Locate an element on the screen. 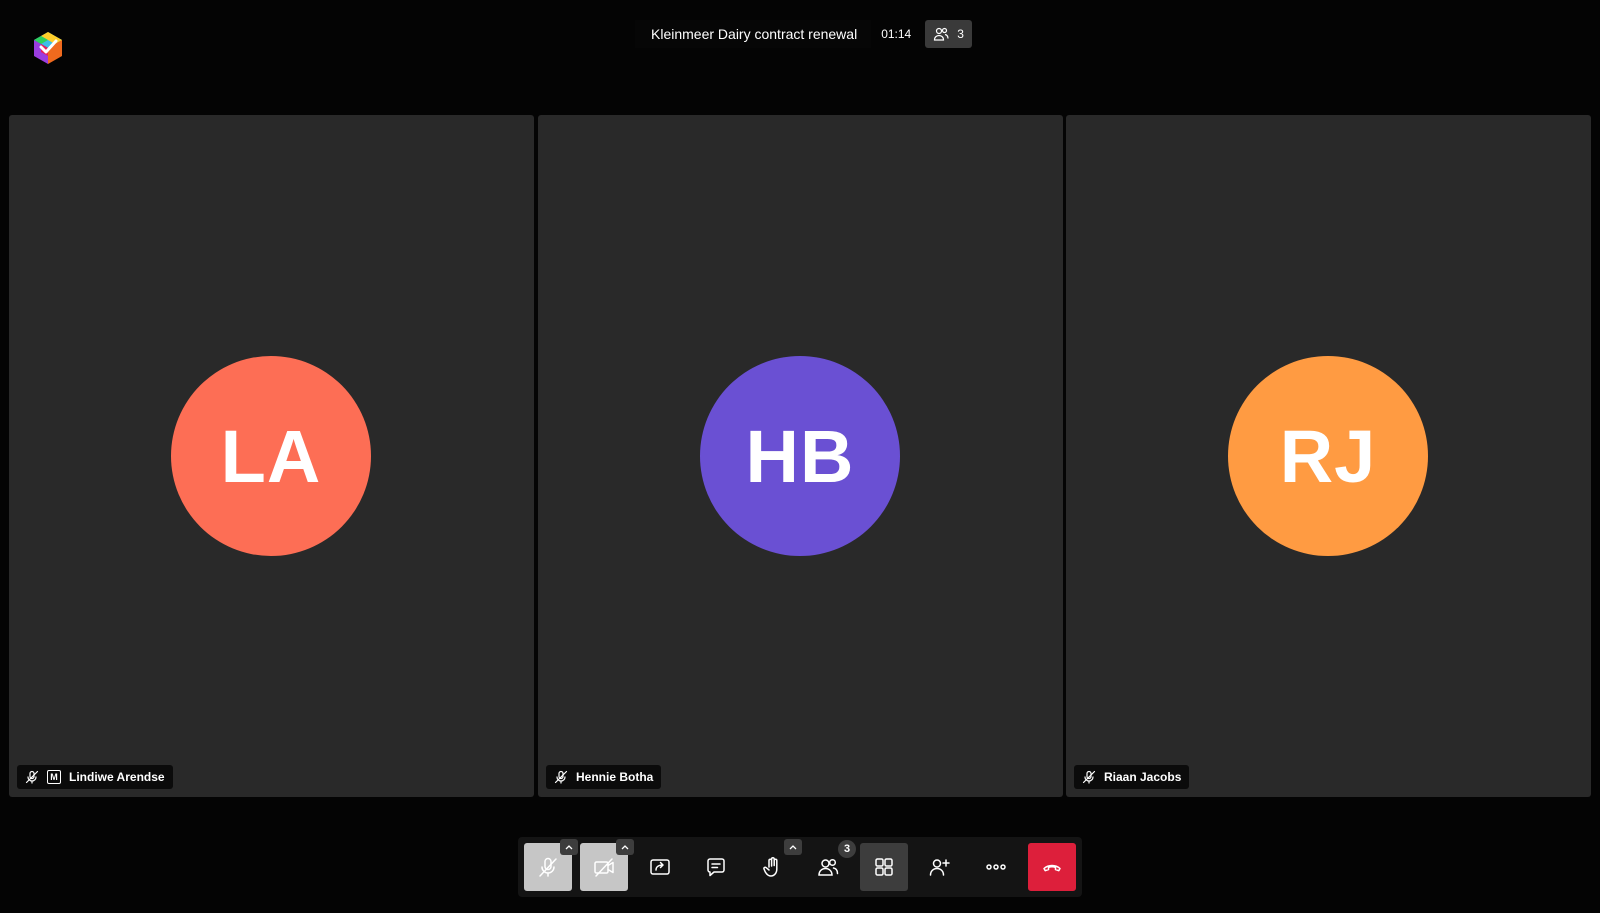 The height and width of the screenshot is (913, 1600). avatar: RJ is located at coordinates (1328, 456).